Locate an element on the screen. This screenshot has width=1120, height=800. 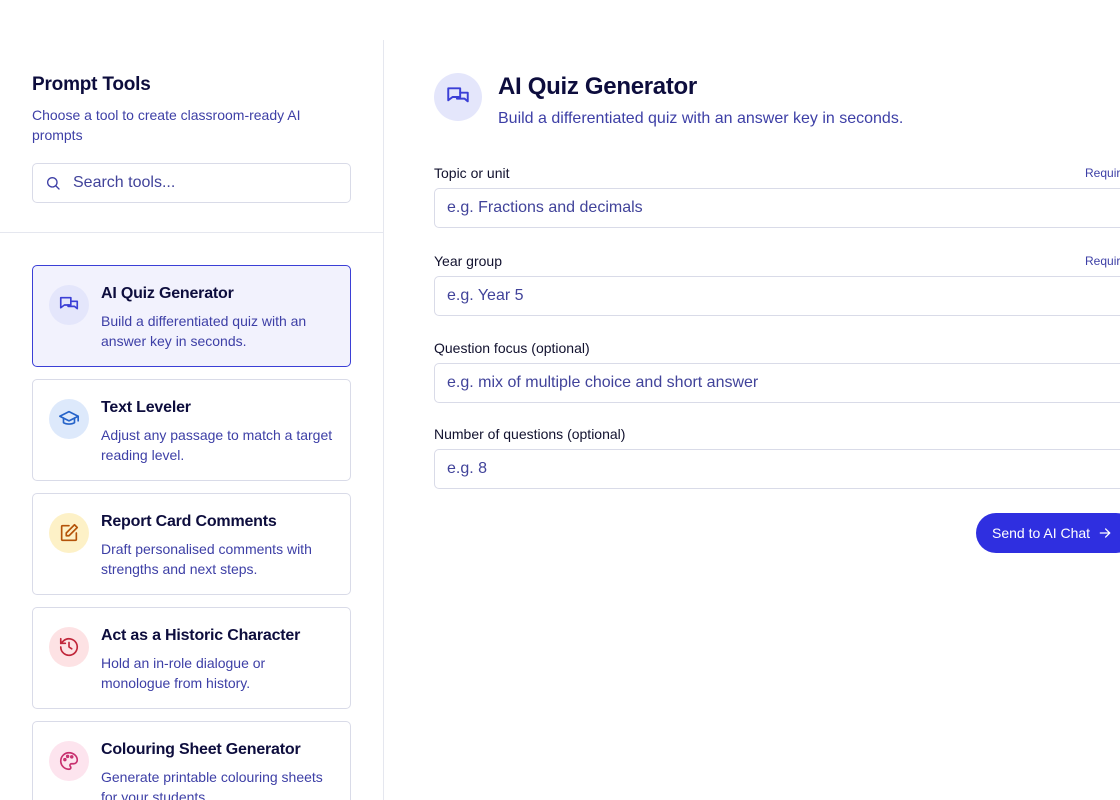
field-label: Number of questions (optional) is located at coordinates (530, 434).